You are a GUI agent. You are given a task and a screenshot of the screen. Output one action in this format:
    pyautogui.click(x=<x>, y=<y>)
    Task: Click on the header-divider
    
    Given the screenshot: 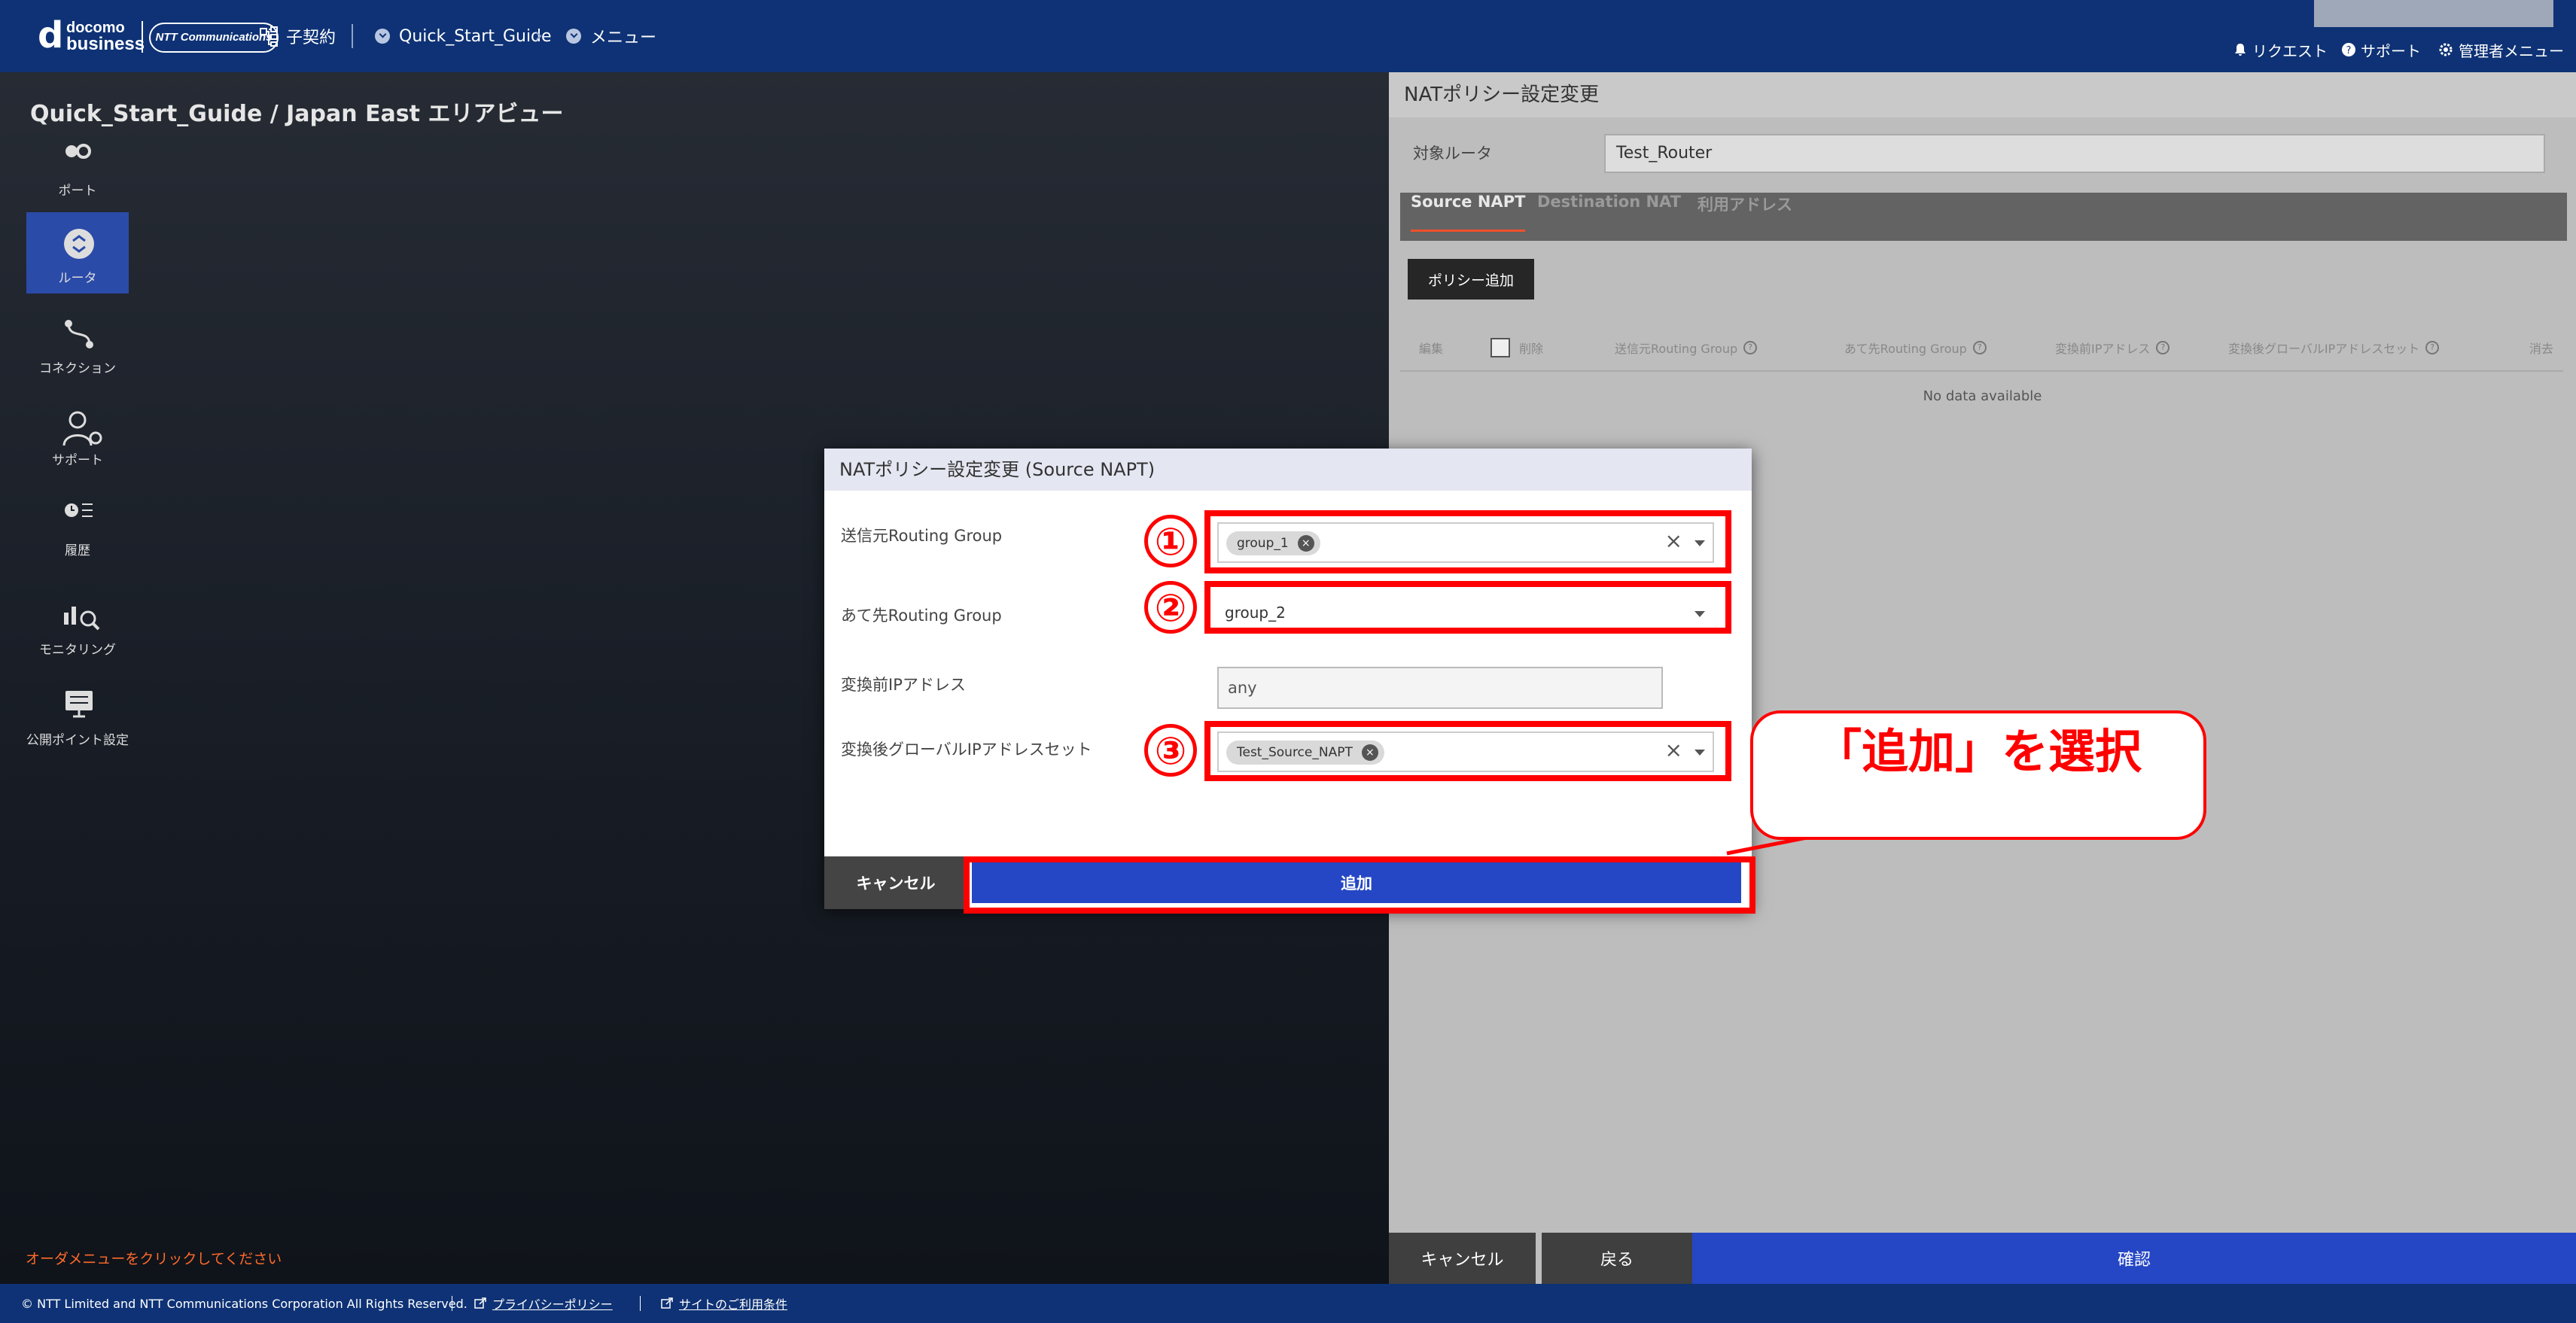 What is the action you would take?
    pyautogui.click(x=353, y=36)
    